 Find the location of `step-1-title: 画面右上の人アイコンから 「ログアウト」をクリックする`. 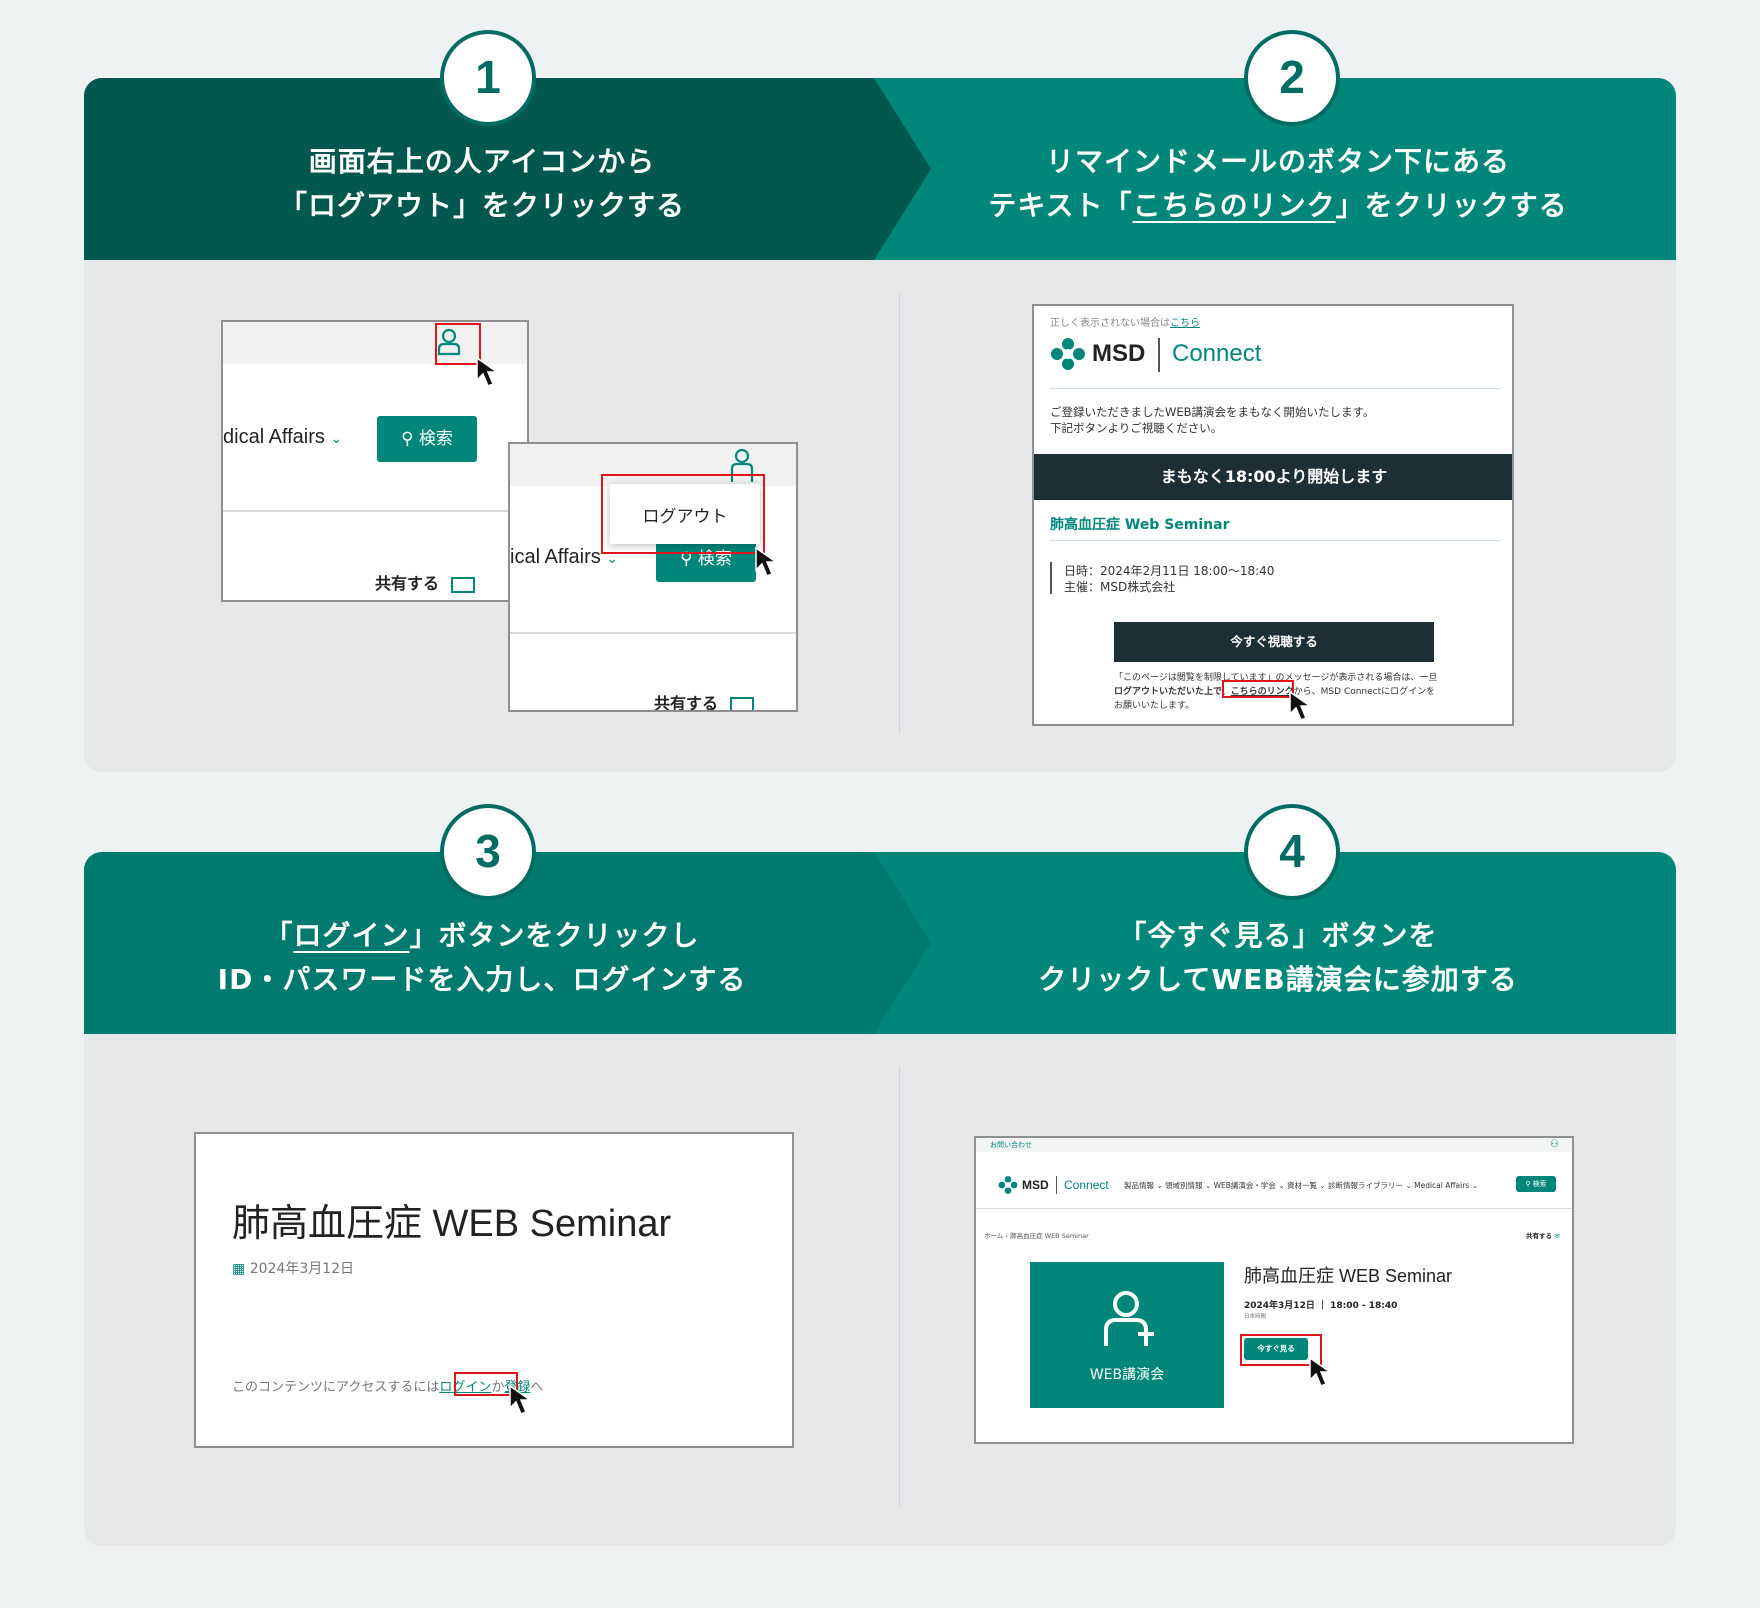

step-1-title: 画面右上の人アイコンから 「ログアウト」をクリックする is located at coordinates (481, 183).